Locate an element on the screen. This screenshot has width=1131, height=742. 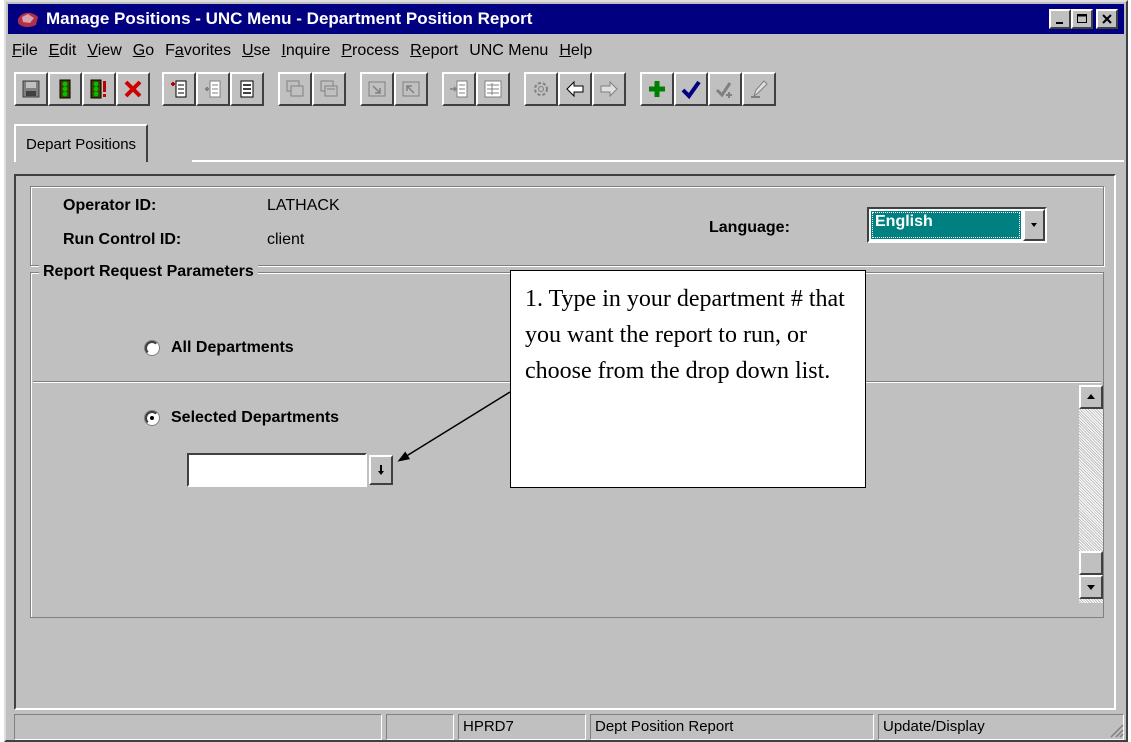
row-list-icon is located at coordinates (247, 89).